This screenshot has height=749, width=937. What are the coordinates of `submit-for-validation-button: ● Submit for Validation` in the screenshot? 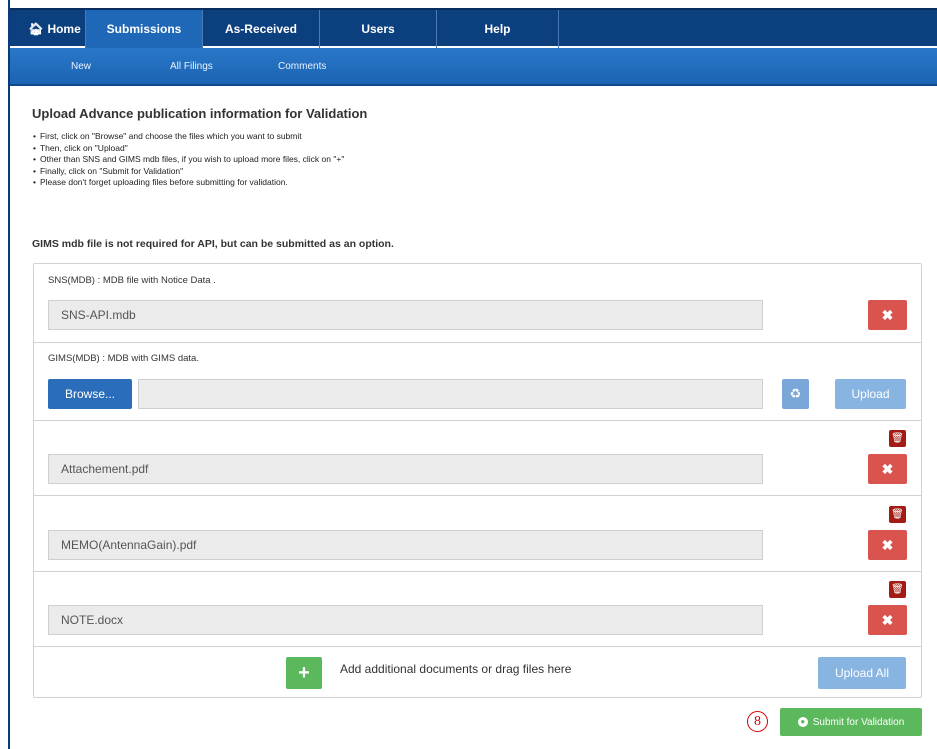 It's located at (851, 722).